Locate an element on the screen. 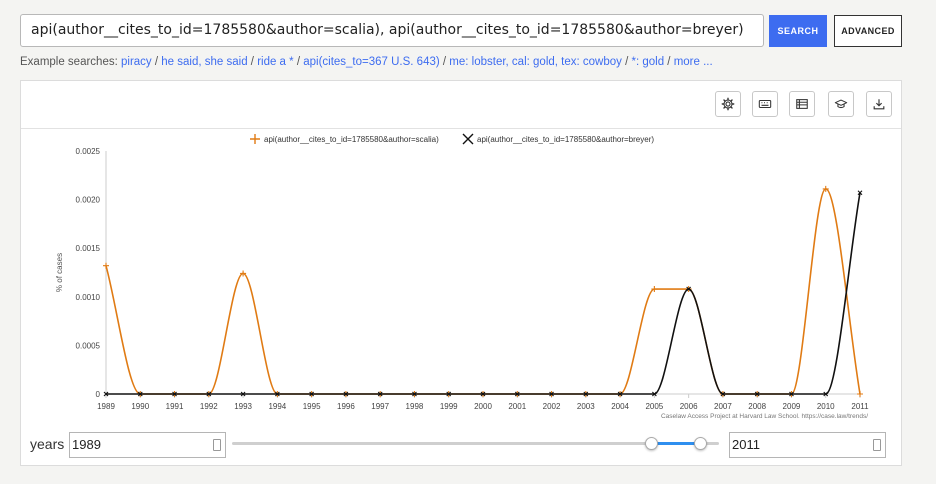 This screenshot has width=936, height=484. example-link-ride-a: ride a * is located at coordinates (275, 62).